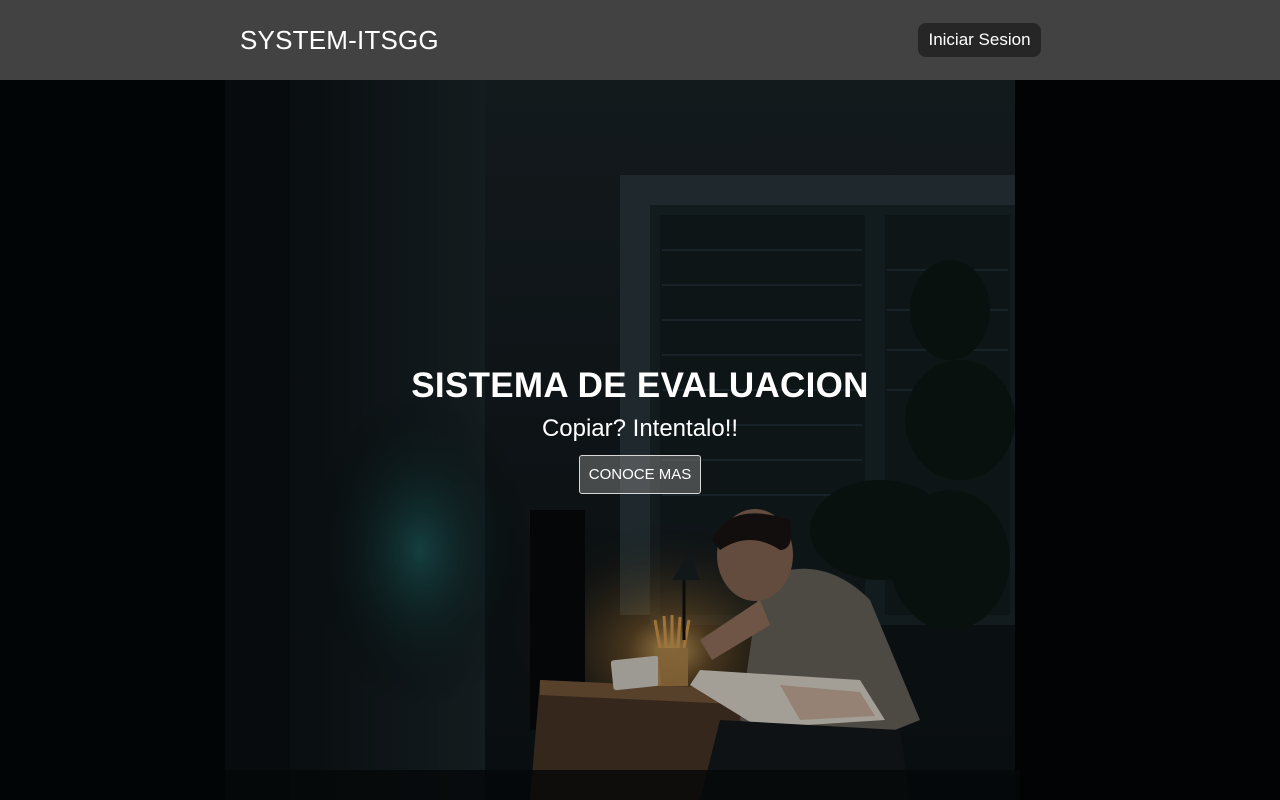 The width and height of the screenshot is (1280, 800). Describe the element at coordinates (339, 40) in the screenshot. I see `brand-link: SYSTEM-ITSGG` at that location.